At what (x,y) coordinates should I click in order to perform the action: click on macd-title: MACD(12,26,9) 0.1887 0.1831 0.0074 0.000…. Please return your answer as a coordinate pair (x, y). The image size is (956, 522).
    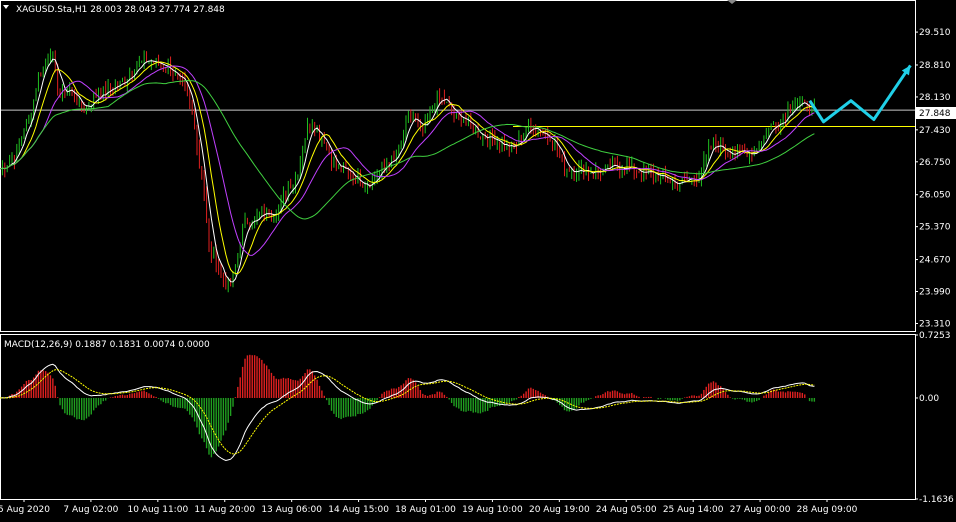
    Looking at the image, I should click on (107, 345).